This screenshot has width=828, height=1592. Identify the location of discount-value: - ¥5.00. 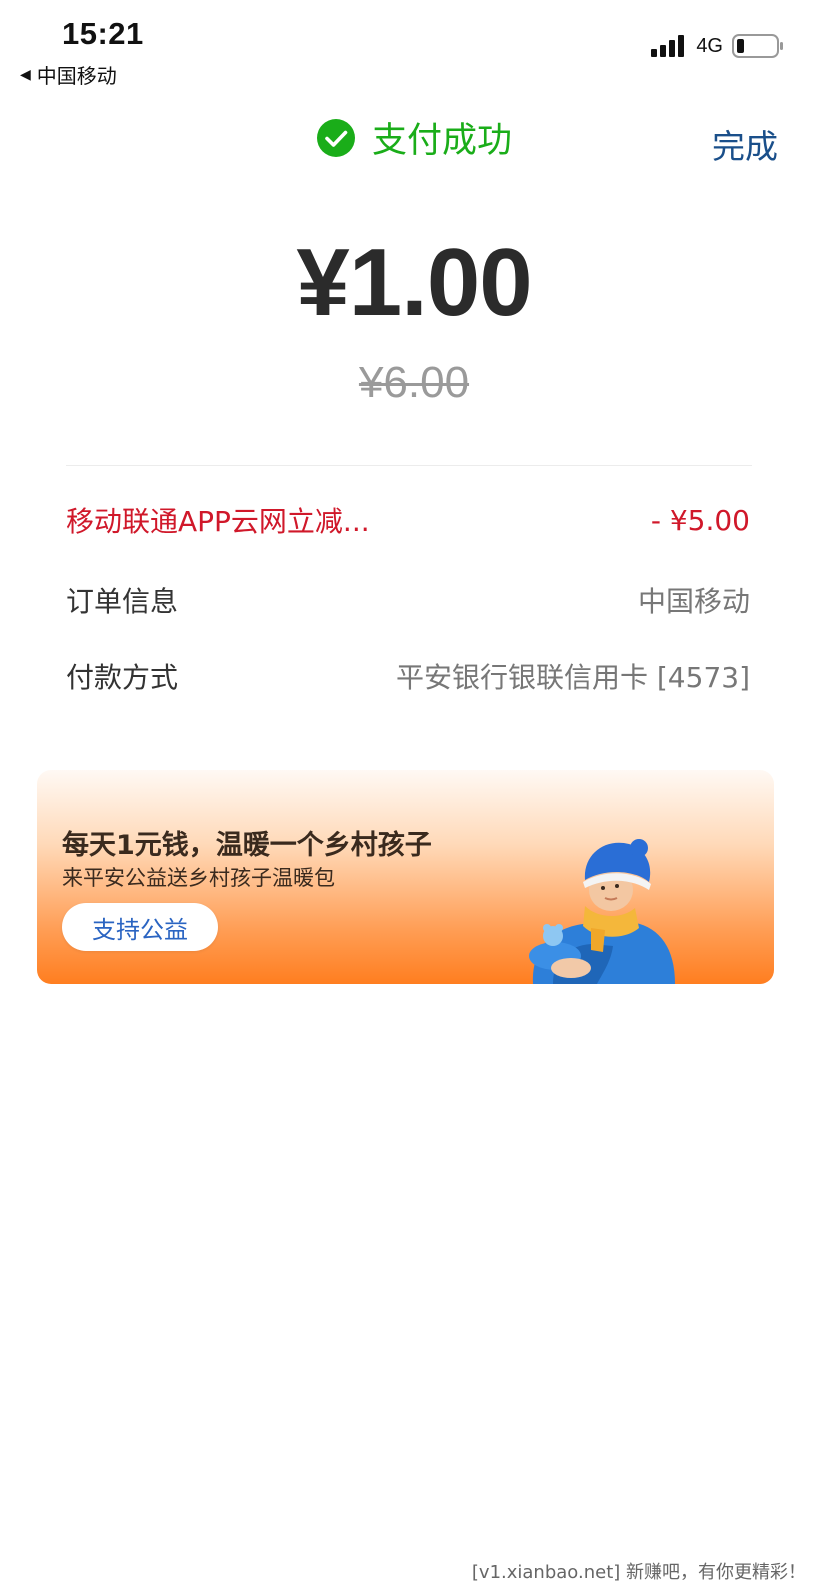
(700, 520).